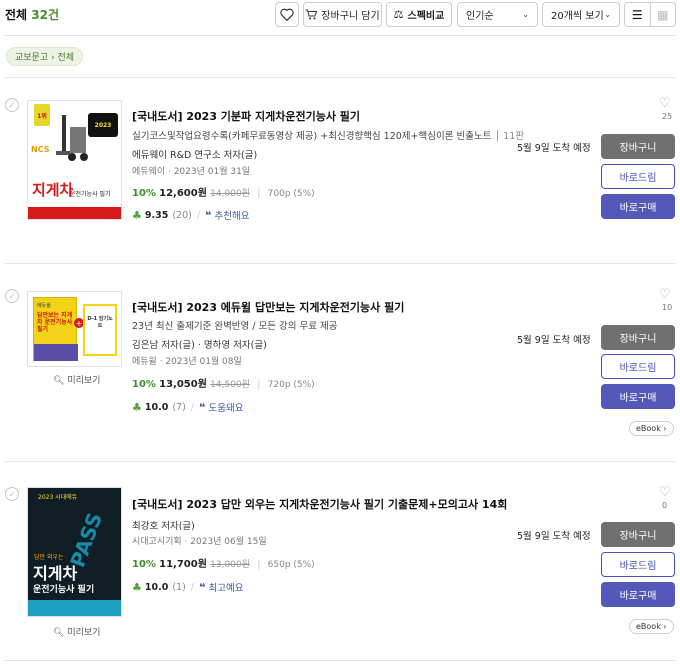 This screenshot has height=664, width=680. I want to click on product-author: 최강호 저자(글), so click(163, 525).